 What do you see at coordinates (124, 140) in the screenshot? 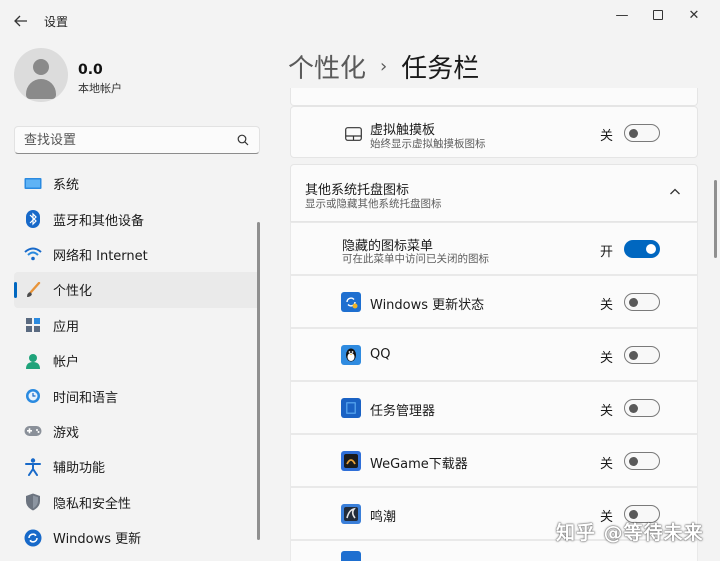
I see `search-input` at bounding box center [124, 140].